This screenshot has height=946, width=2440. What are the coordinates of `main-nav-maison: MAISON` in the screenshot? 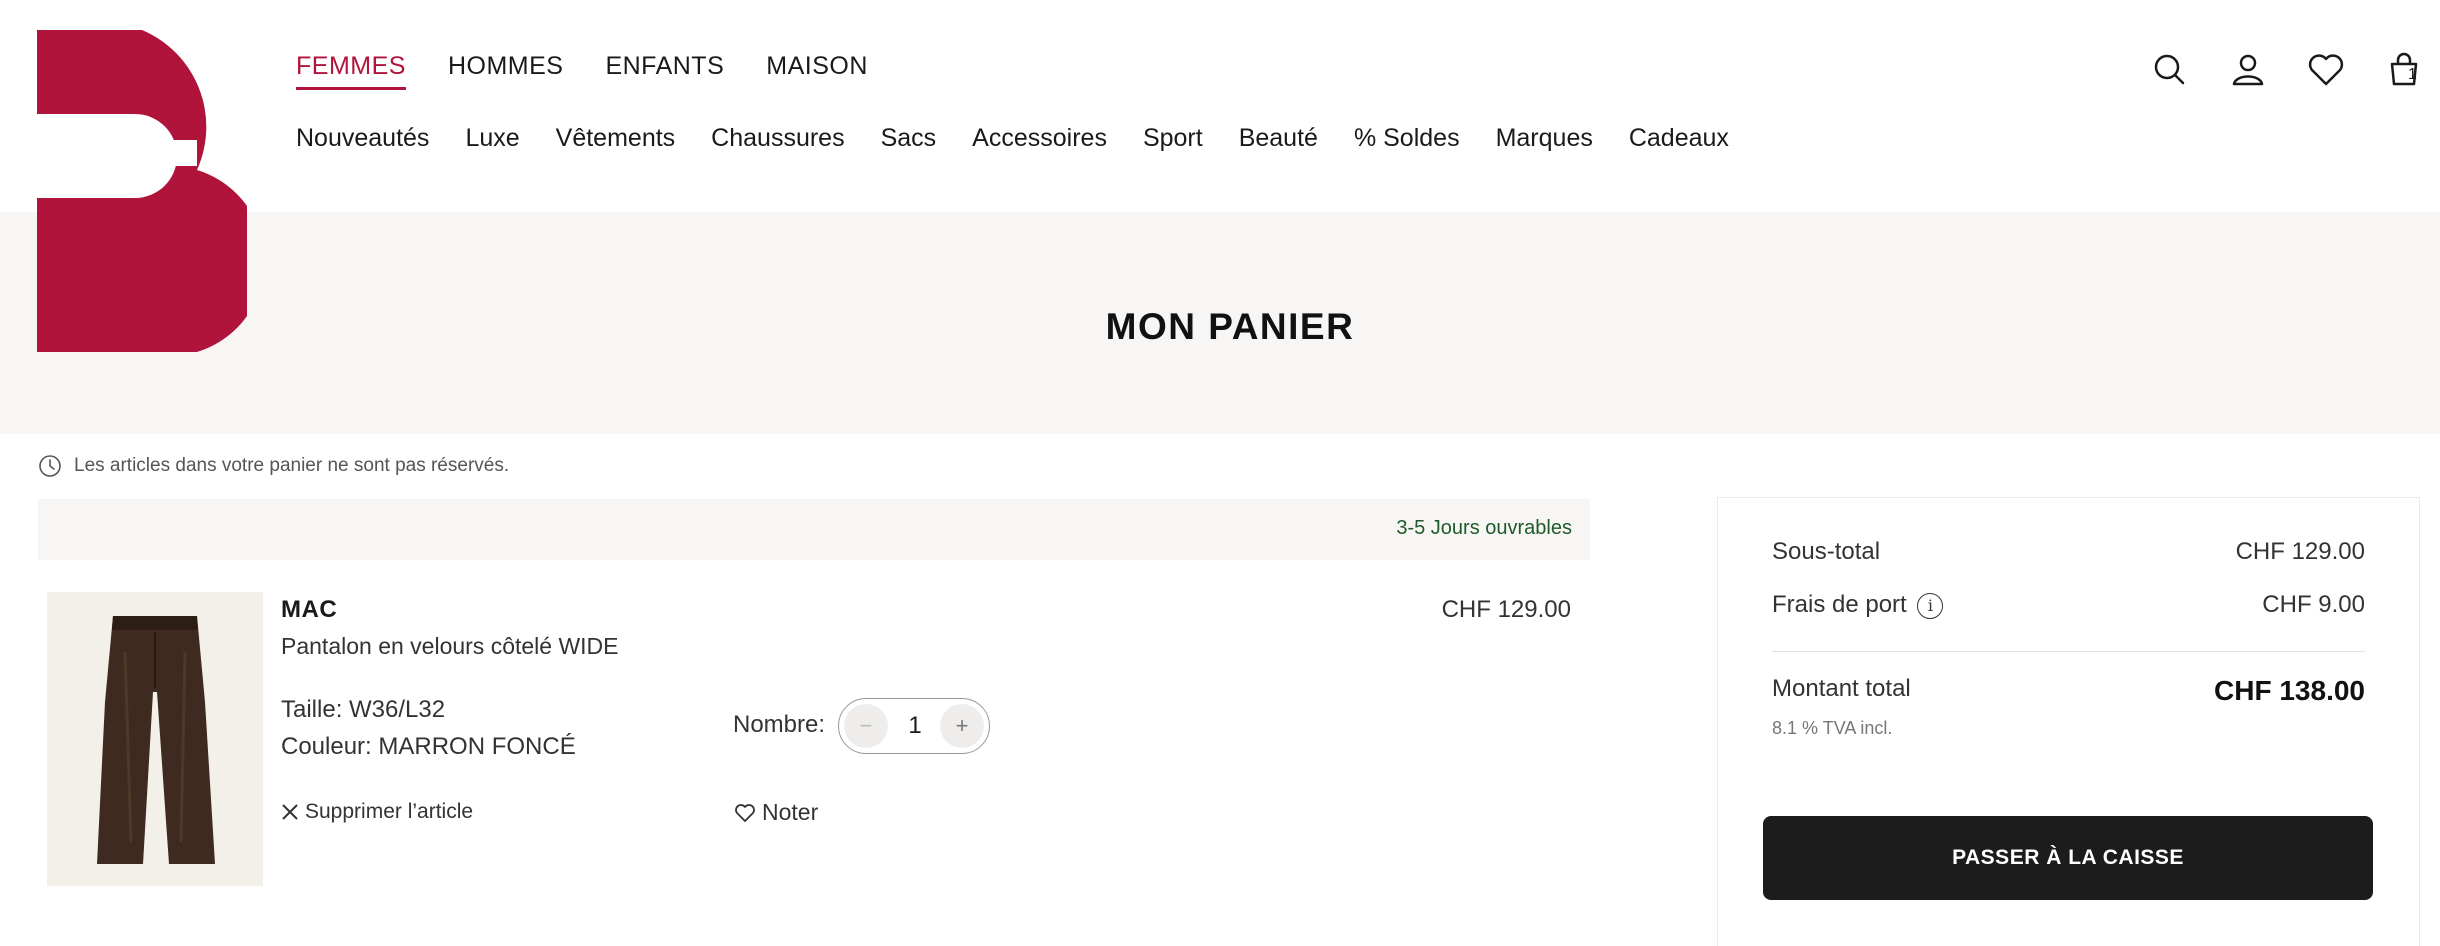 It's located at (817, 71).